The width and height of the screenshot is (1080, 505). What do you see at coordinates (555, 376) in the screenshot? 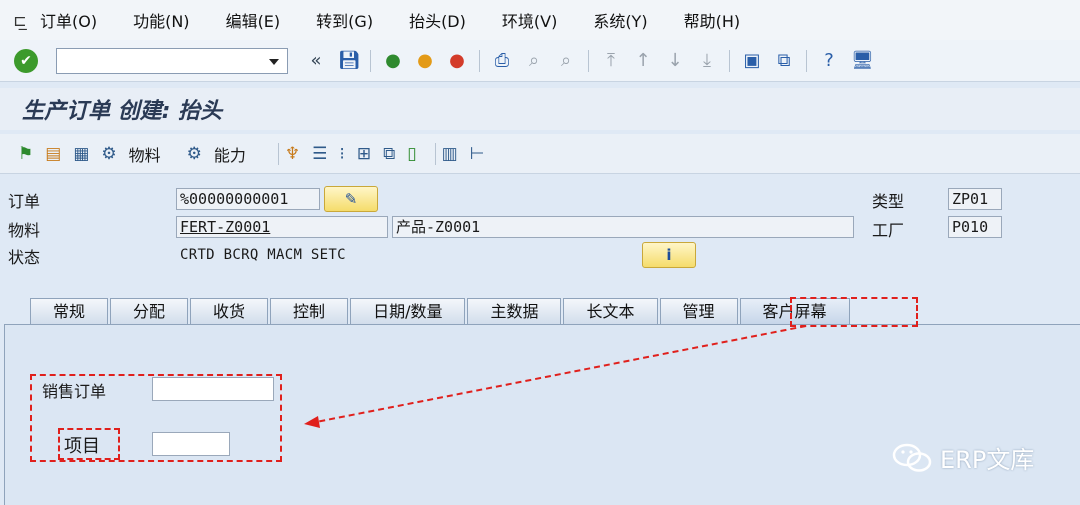
I see `annotation-arrow` at bounding box center [555, 376].